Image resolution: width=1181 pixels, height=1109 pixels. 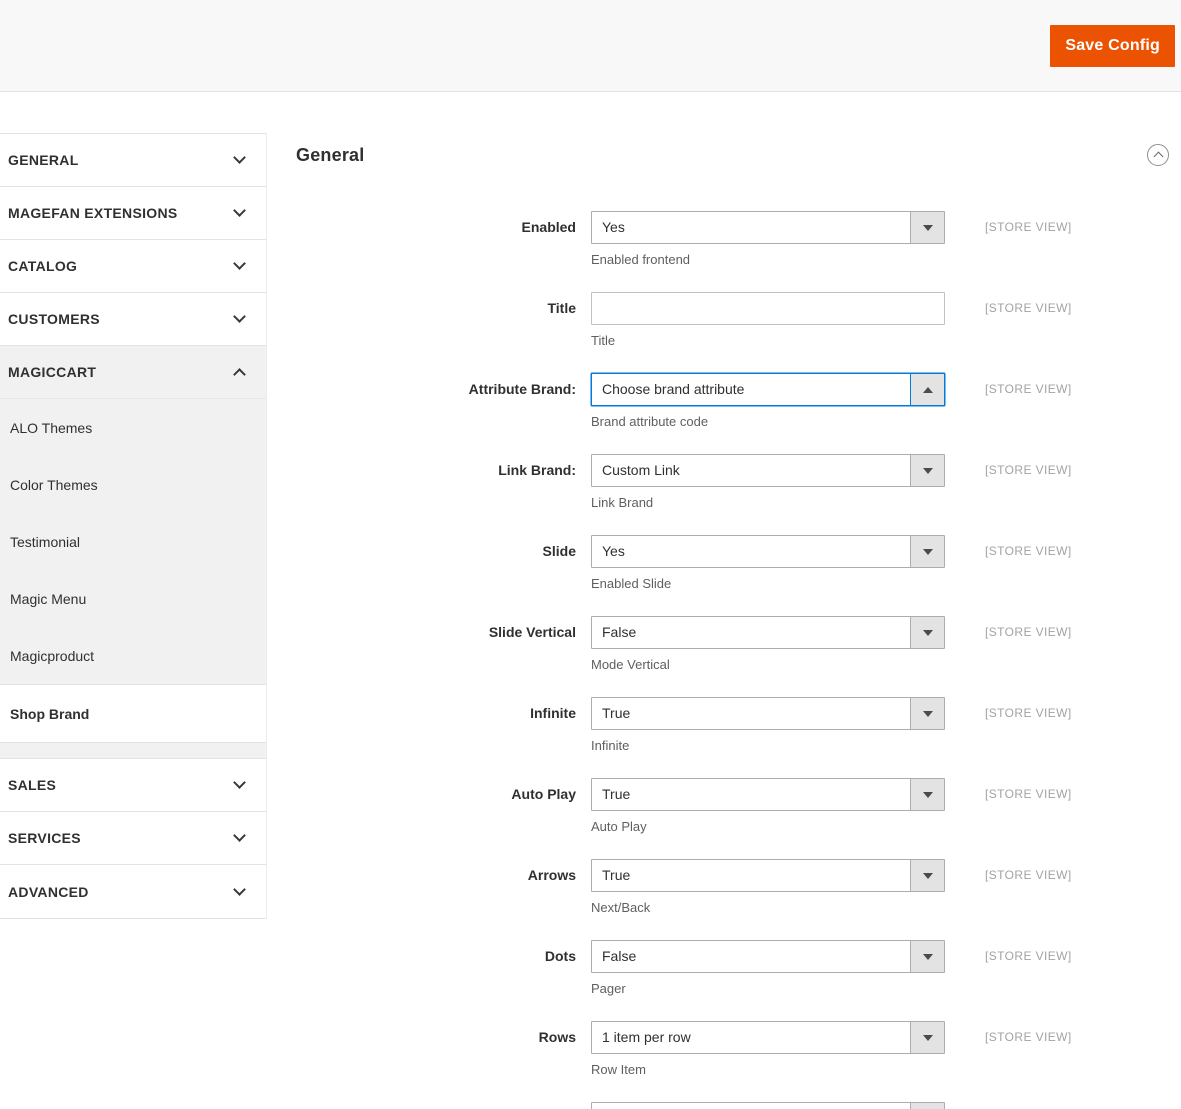 What do you see at coordinates (133, 713) in the screenshot?
I see `sidebar-subitem-shop-brand: Shop Brand` at bounding box center [133, 713].